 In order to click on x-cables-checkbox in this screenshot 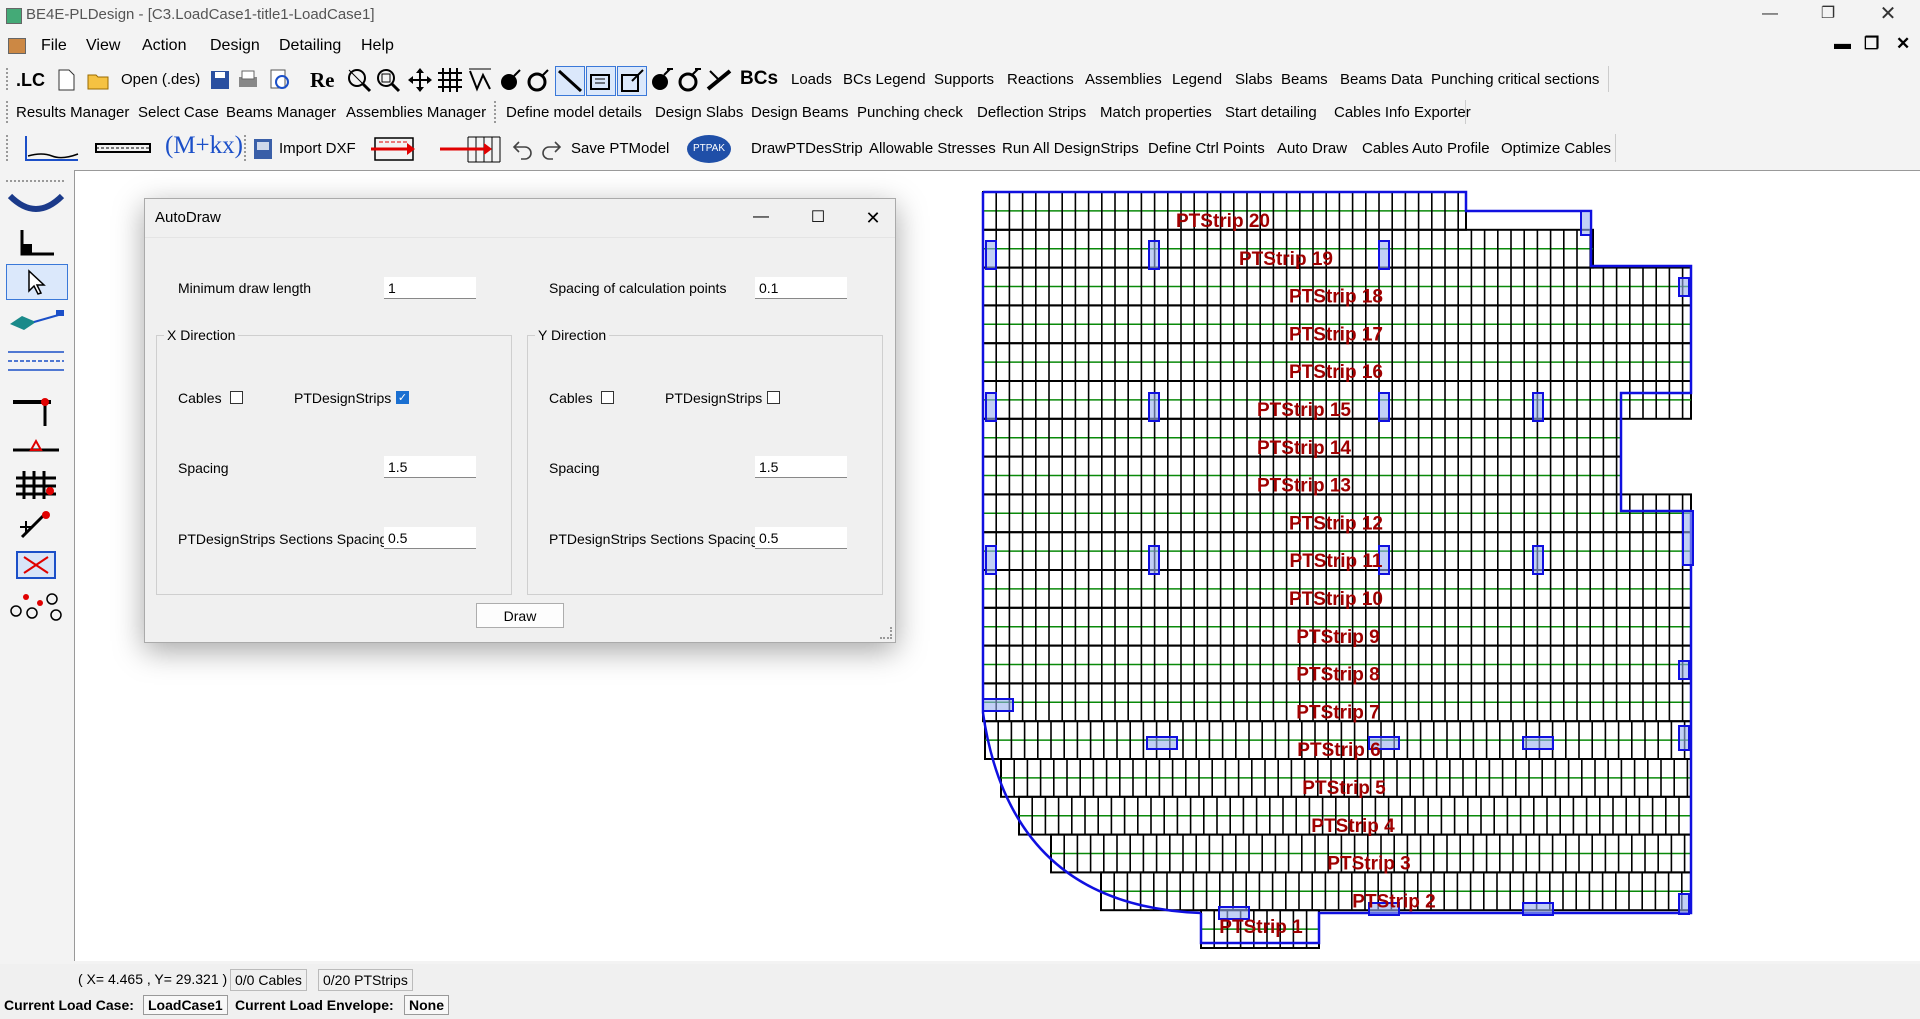, I will do `click(236, 397)`.